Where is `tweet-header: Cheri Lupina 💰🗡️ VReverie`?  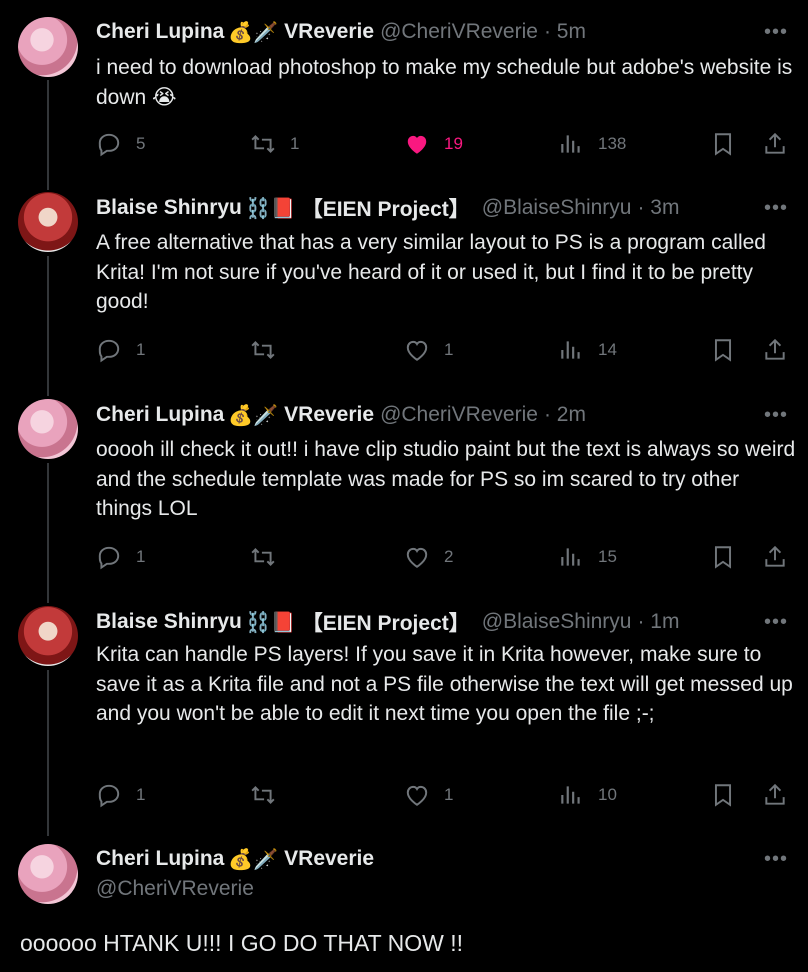
tweet-header: Cheri Lupina 💰🗡️ VReverie is located at coordinates (235, 859).